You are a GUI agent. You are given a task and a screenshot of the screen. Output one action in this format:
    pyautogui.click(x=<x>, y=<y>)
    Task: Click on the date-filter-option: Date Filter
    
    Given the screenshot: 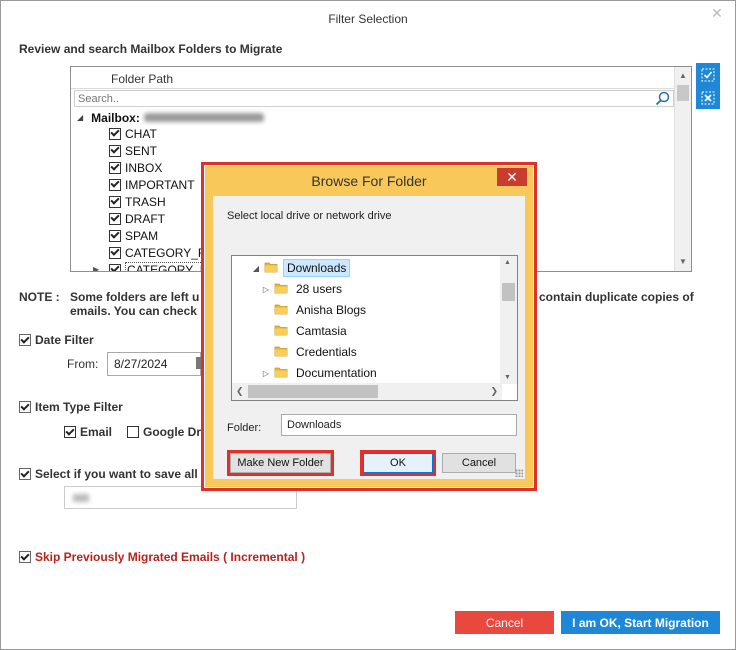 What is the action you would take?
    pyautogui.click(x=56, y=340)
    